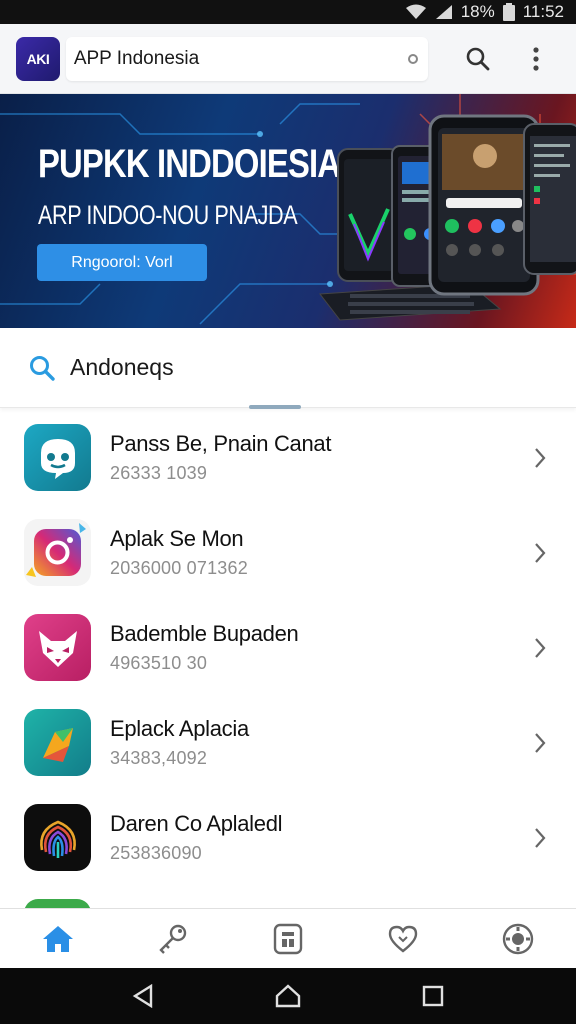  Describe the element at coordinates (288, 742) in the screenshot. I see `list-item: Eplack Aplacia 34383,4092` at that location.